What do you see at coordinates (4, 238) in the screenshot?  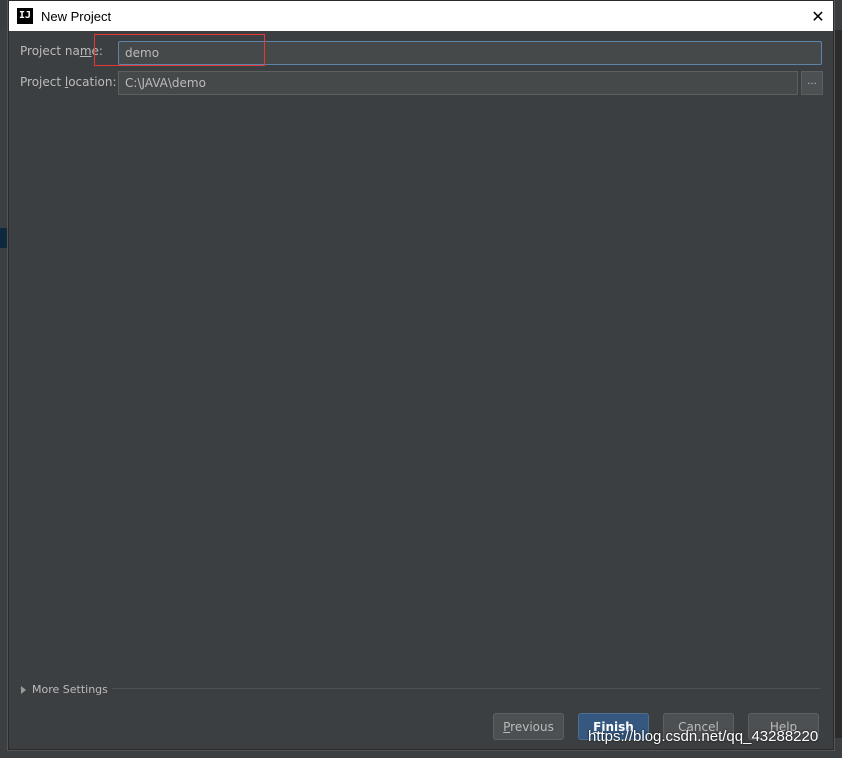 I see `background-selected-row` at bounding box center [4, 238].